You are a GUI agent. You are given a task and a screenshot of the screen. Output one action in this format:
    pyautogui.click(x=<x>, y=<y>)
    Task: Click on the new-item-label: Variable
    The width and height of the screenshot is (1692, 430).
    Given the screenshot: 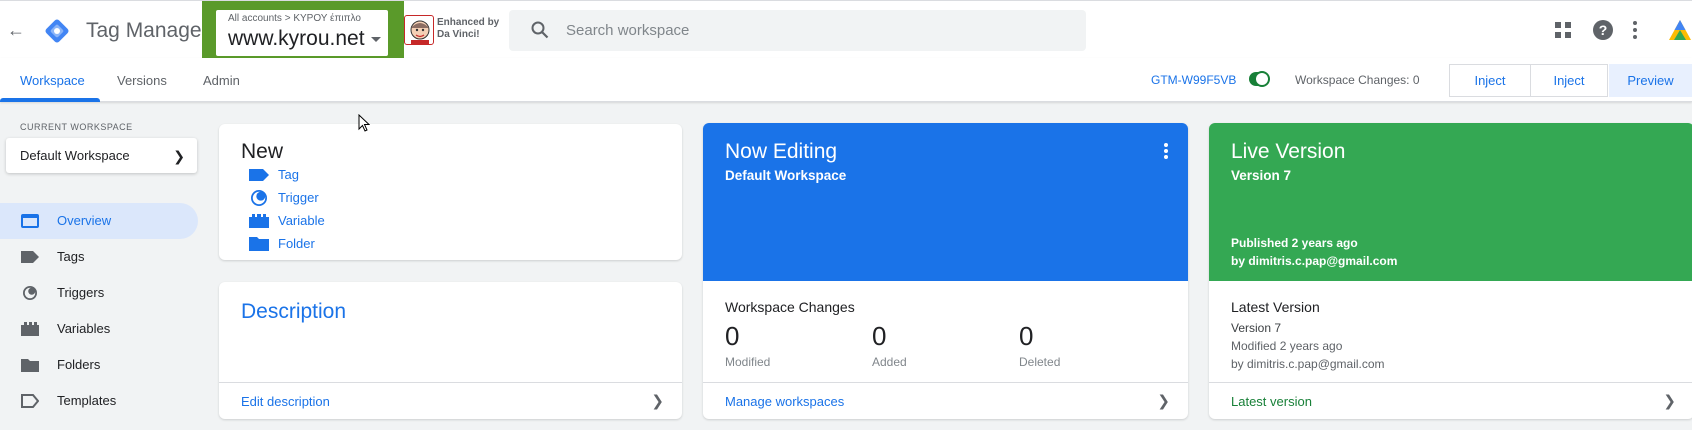 What is the action you would take?
    pyautogui.click(x=301, y=220)
    